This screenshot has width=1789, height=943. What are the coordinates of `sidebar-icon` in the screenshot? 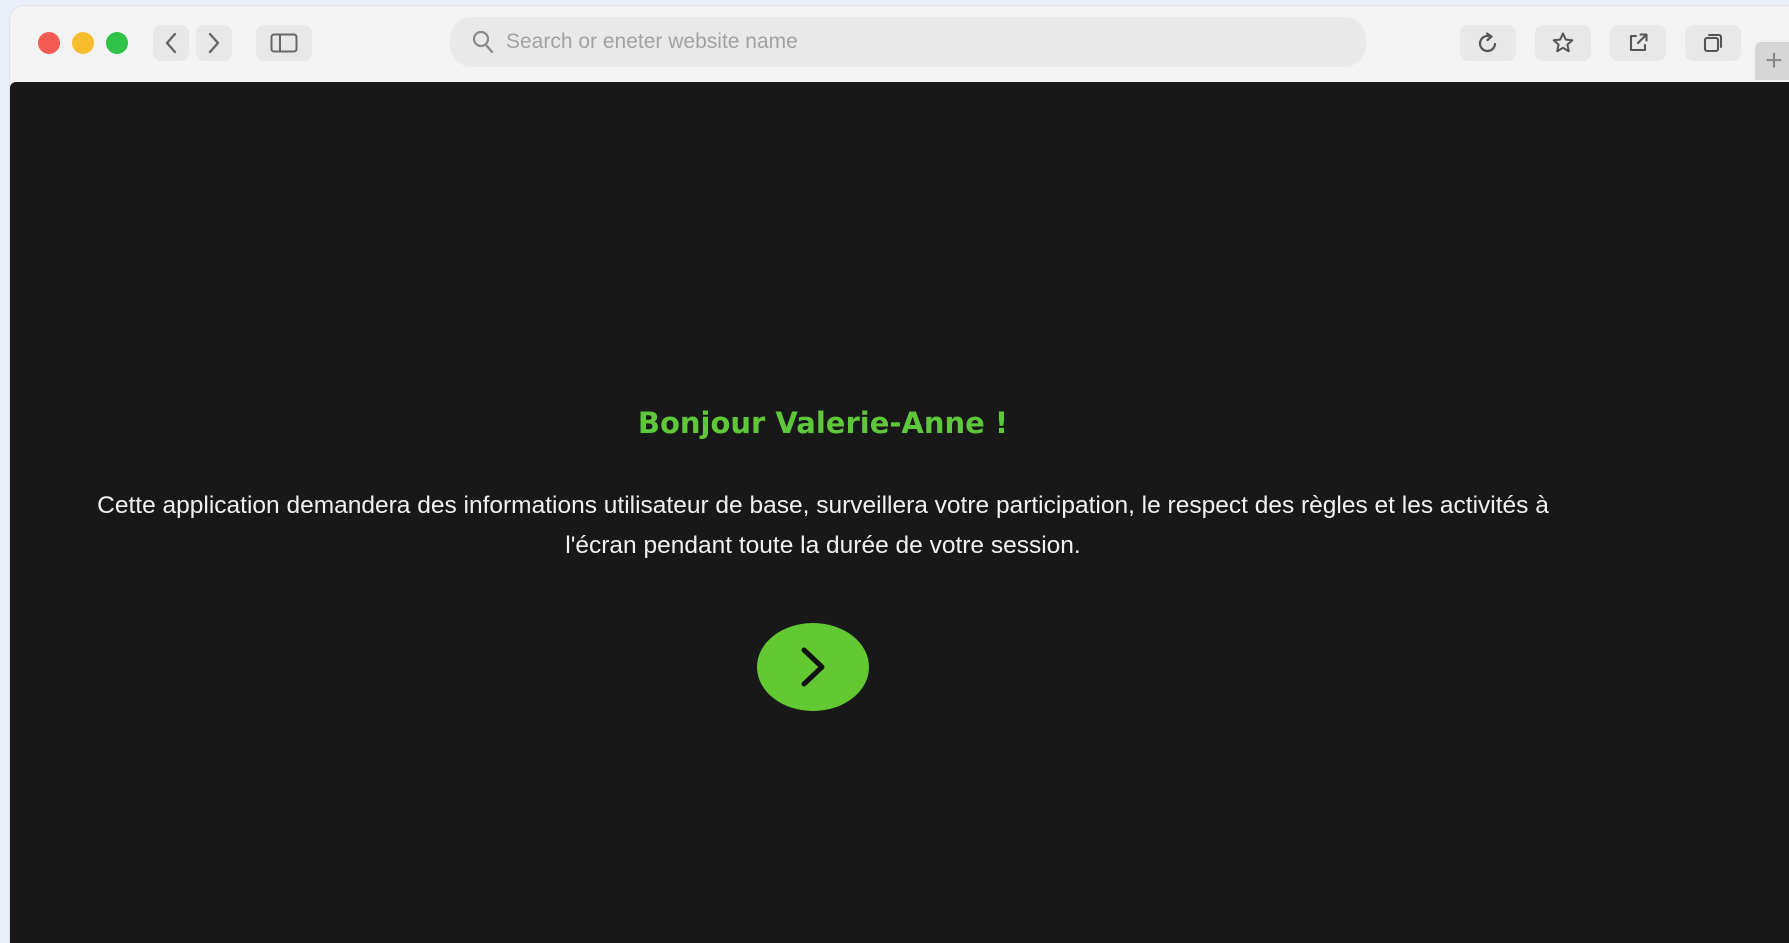 It's located at (284, 43).